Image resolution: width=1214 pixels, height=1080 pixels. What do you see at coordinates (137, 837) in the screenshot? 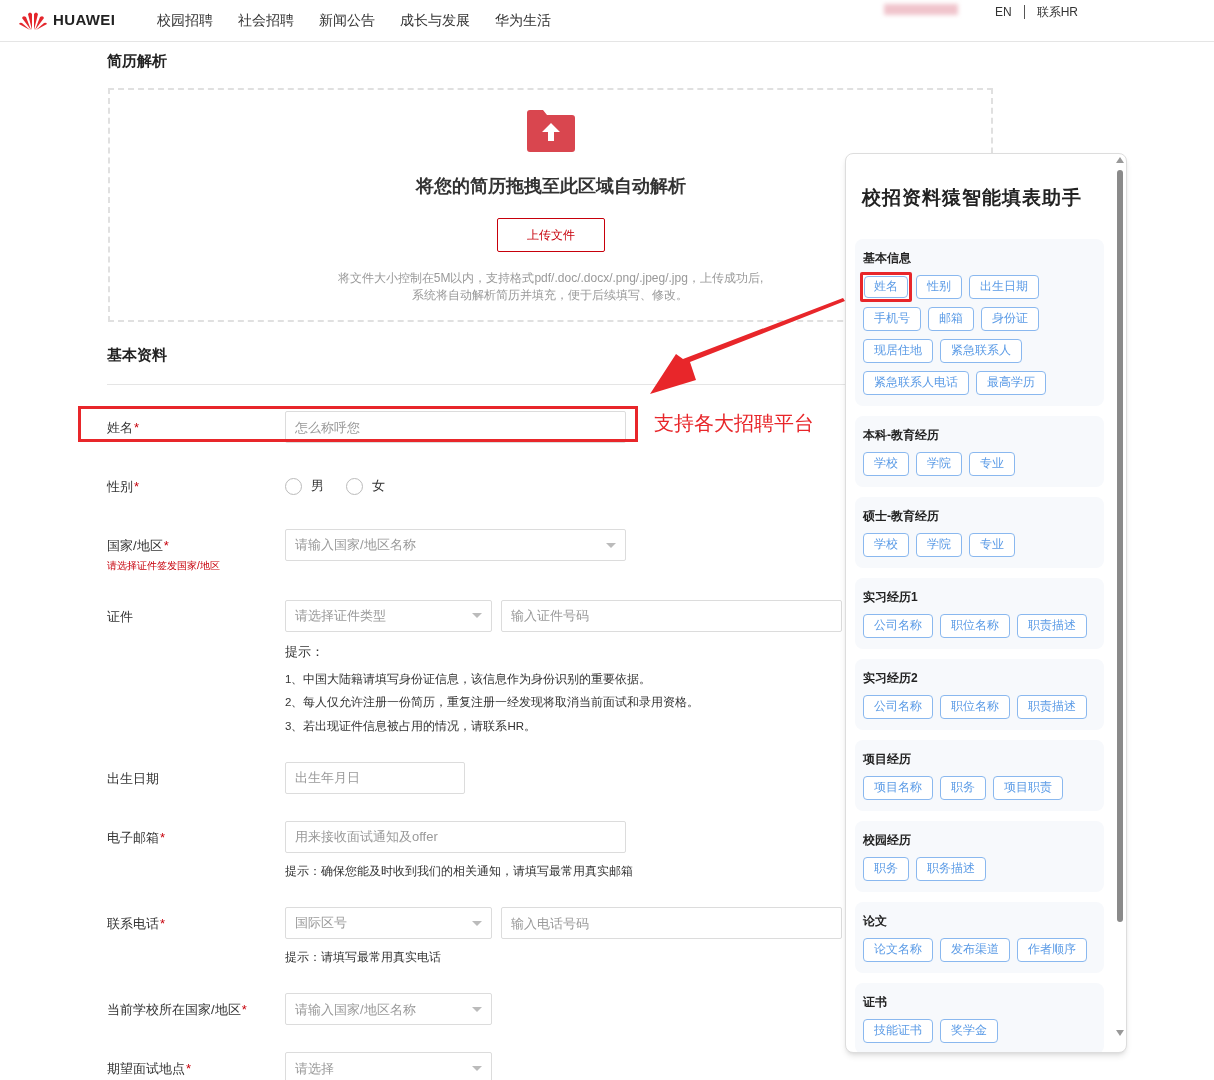
I see `field-label: 电子邮箱*` at bounding box center [137, 837].